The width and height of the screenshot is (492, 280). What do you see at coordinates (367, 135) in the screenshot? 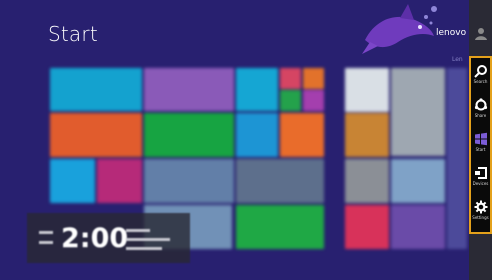
I see `tile-food-photo` at bounding box center [367, 135].